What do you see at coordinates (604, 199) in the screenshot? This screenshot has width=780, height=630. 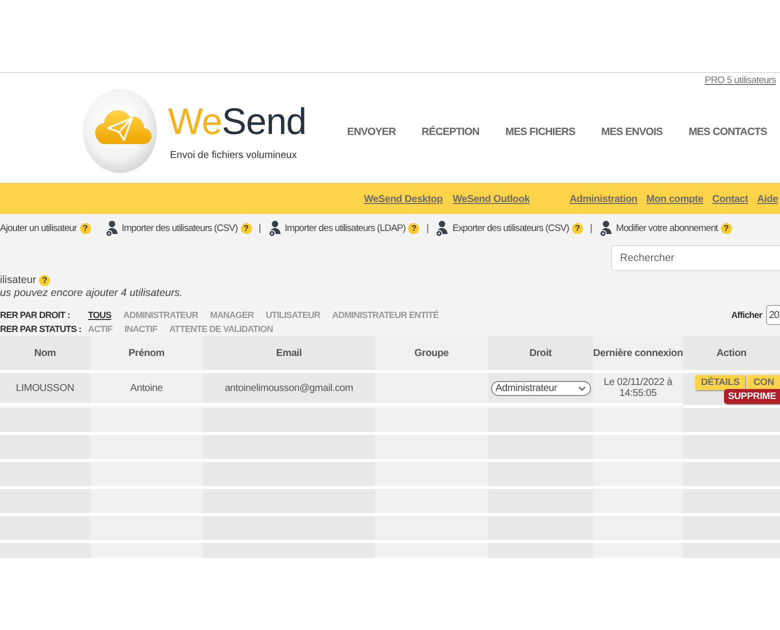 I see `top-link: Administration` at bounding box center [604, 199].